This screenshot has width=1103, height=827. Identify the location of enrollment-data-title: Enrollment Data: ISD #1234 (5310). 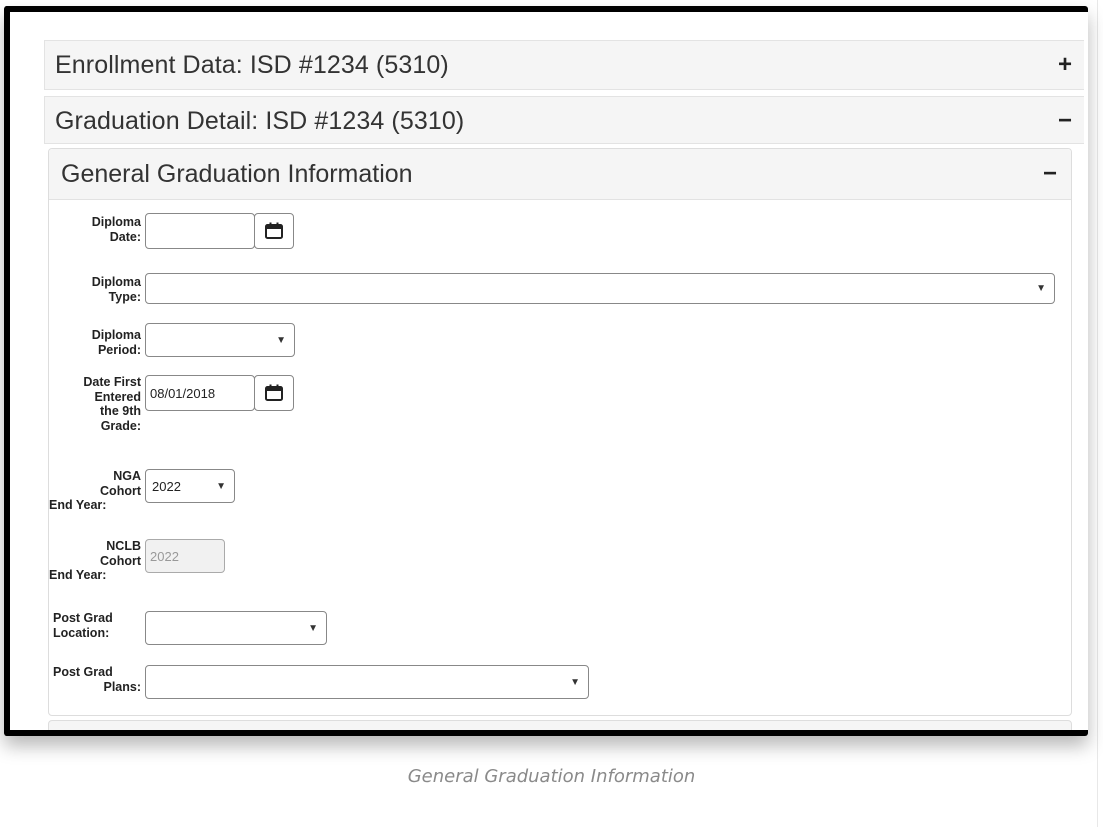
(252, 64).